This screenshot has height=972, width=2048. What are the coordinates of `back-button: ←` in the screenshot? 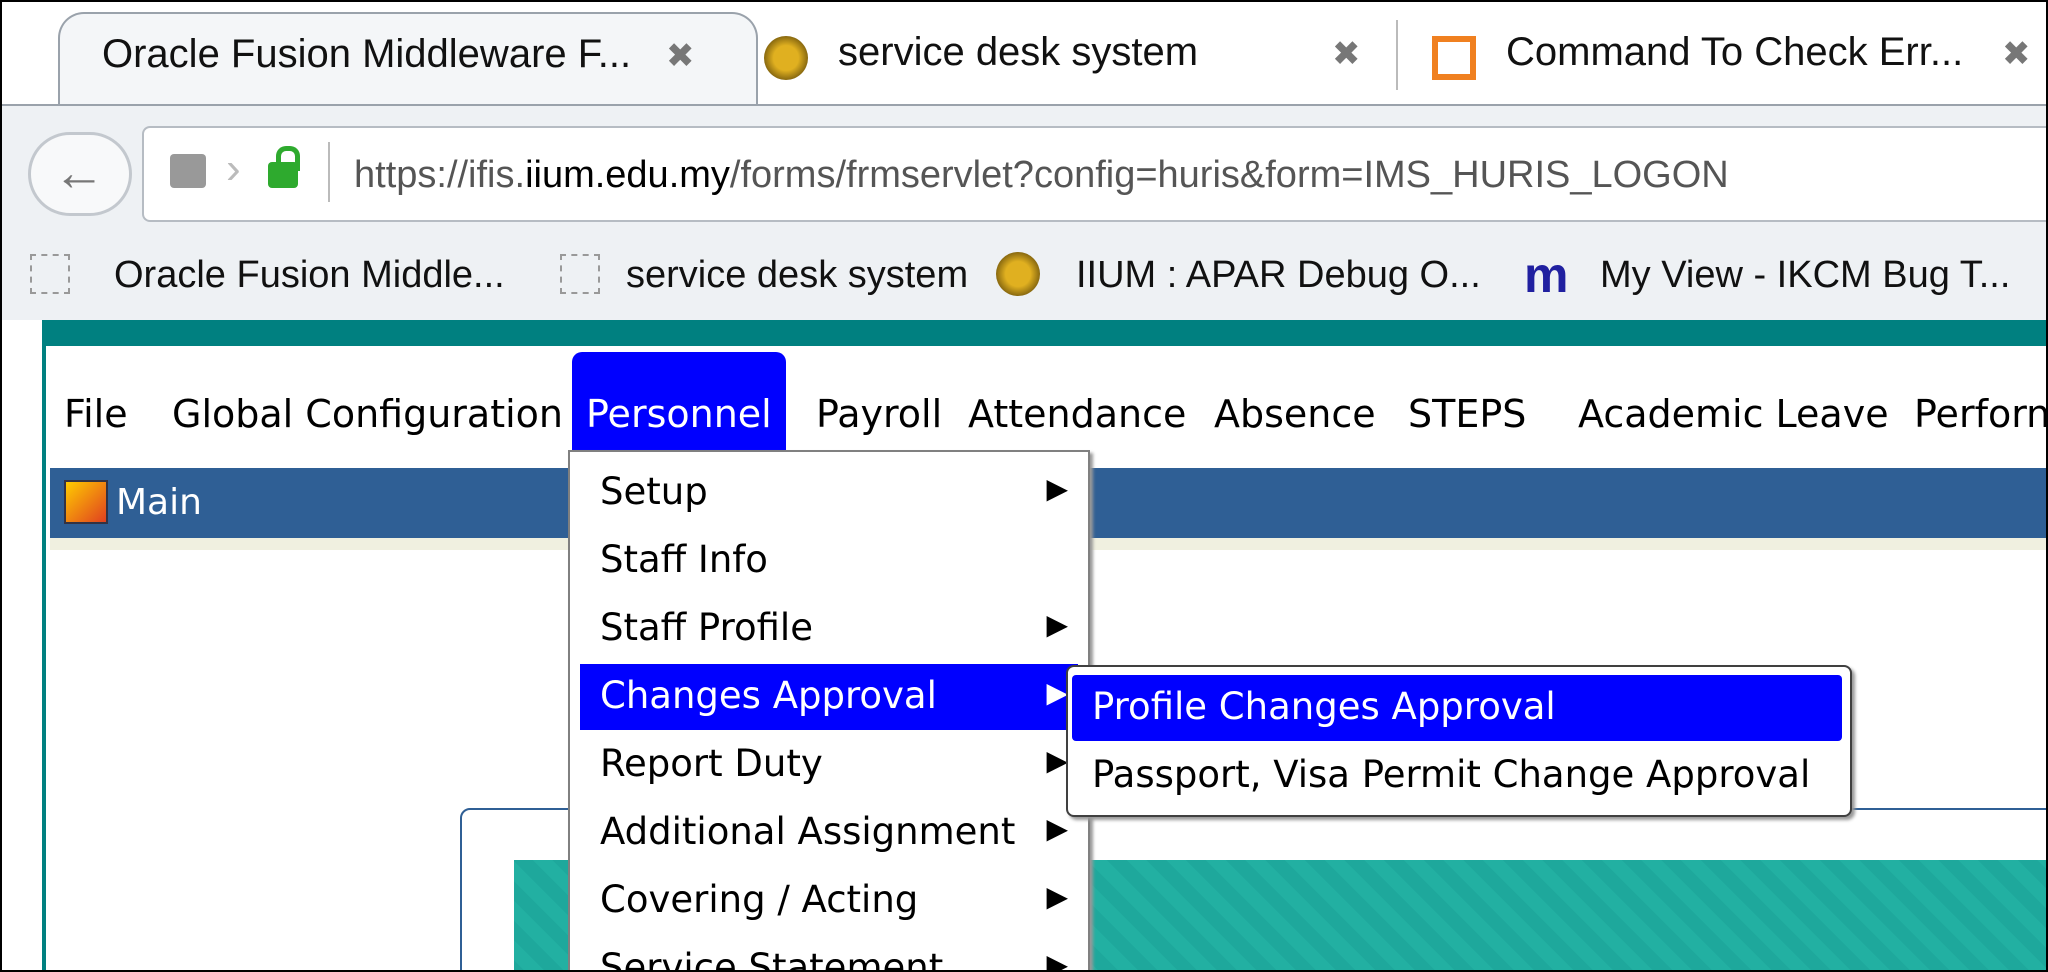 It's located at (80, 174).